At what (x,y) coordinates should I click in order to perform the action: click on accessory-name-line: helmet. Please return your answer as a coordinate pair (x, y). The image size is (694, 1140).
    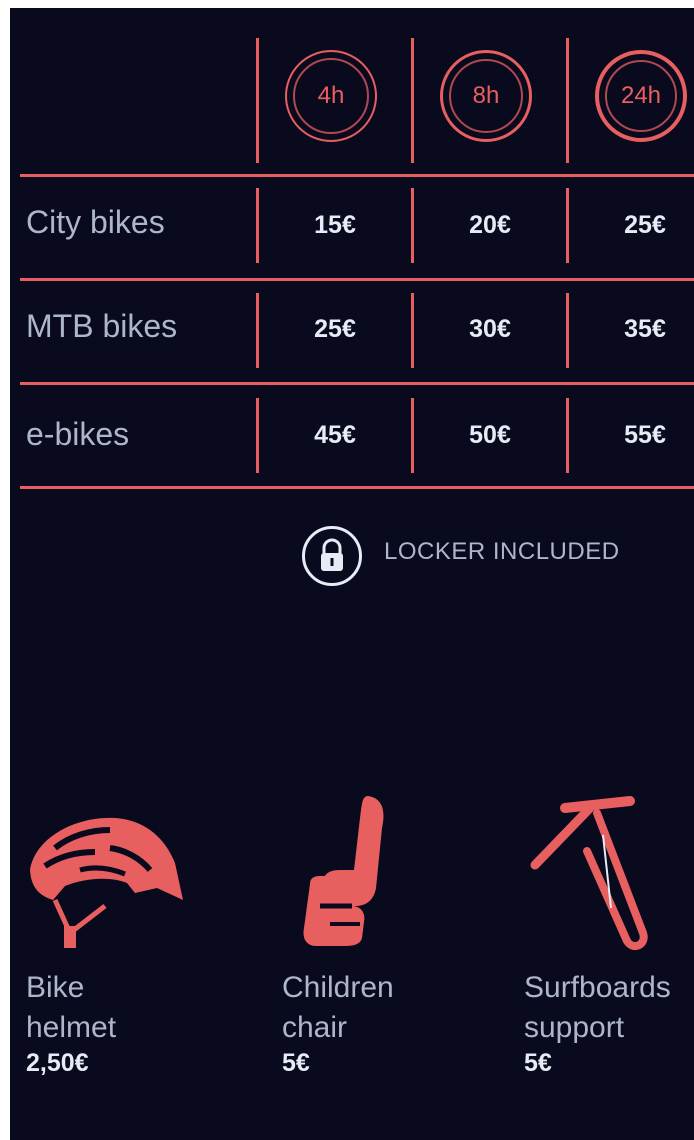
    Looking at the image, I should click on (71, 1027).